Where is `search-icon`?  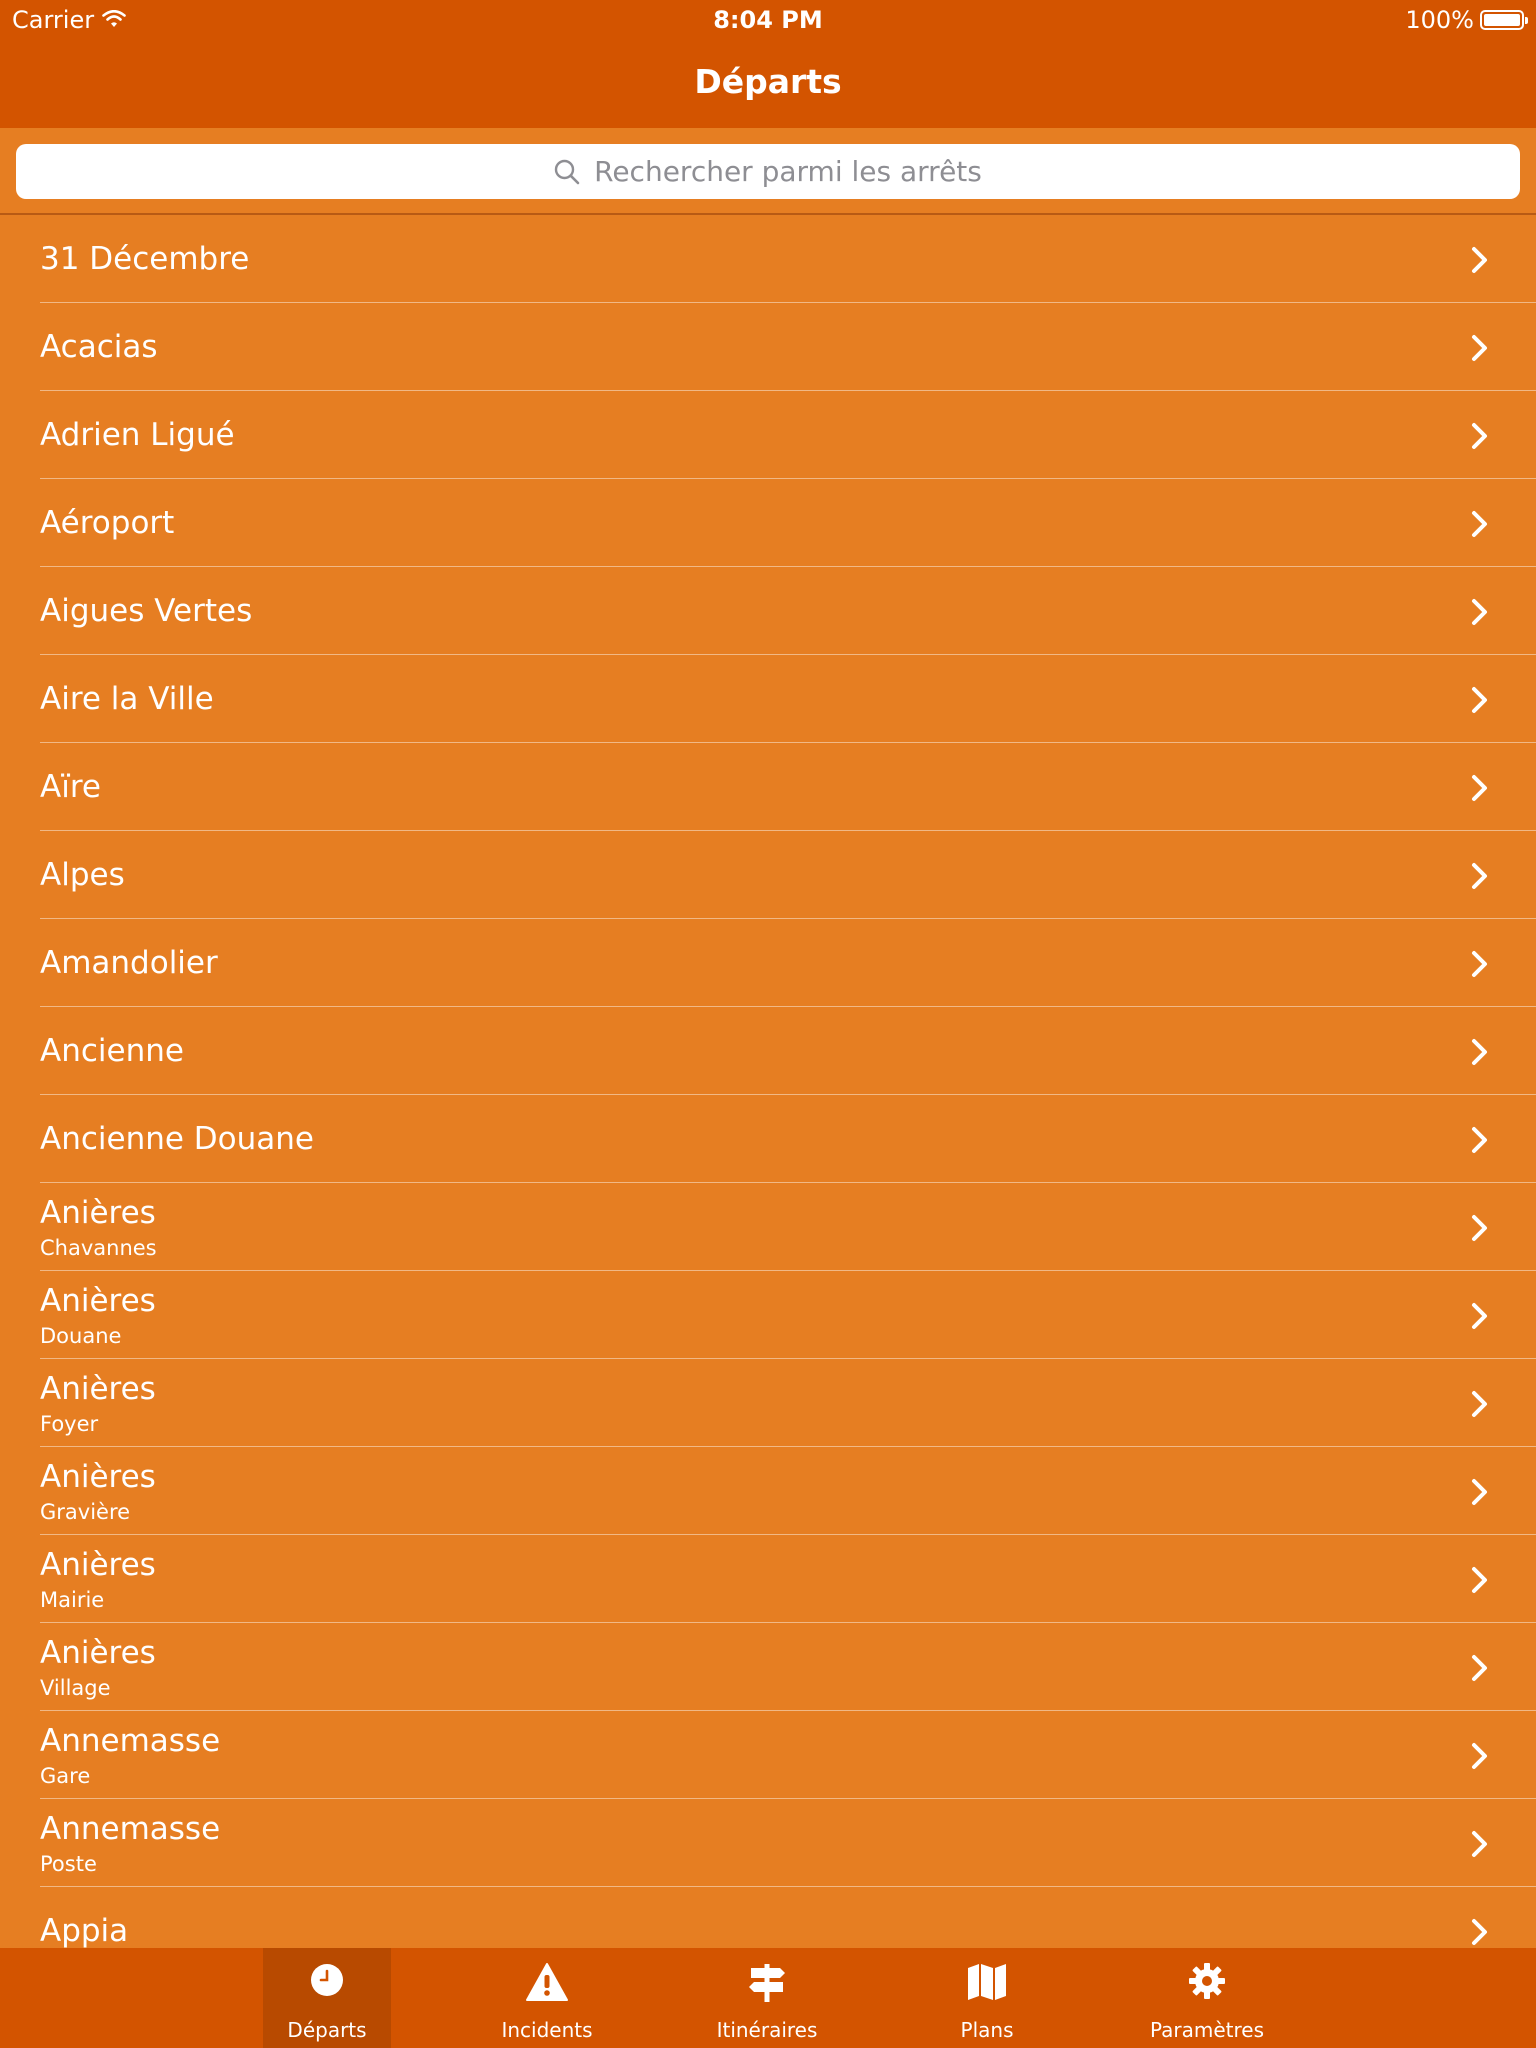
search-icon is located at coordinates (567, 172).